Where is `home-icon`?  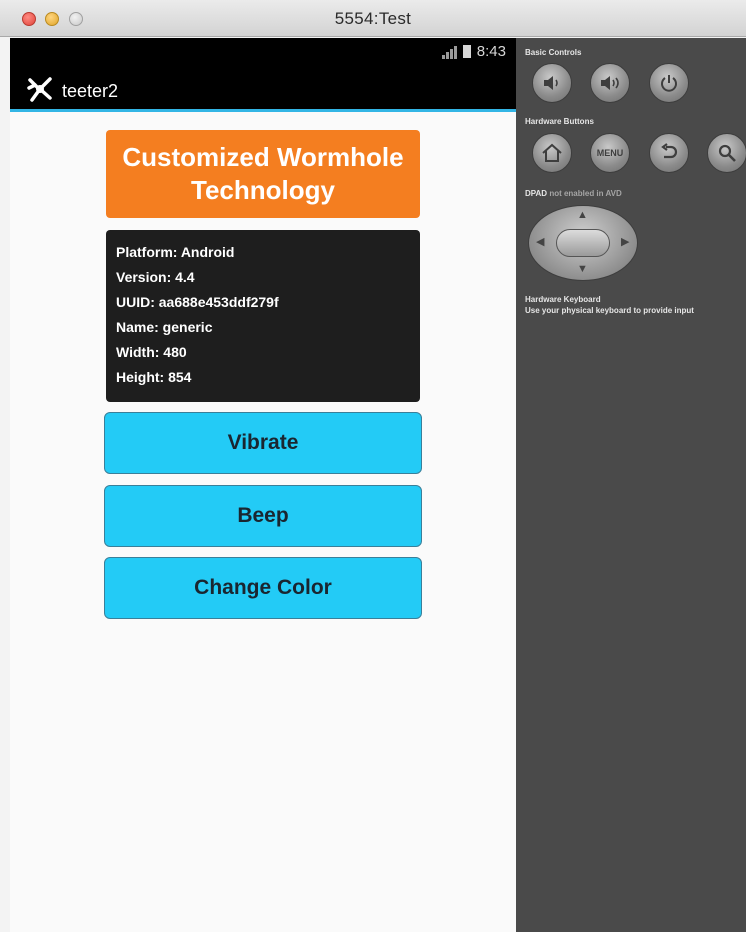 home-icon is located at coordinates (552, 152).